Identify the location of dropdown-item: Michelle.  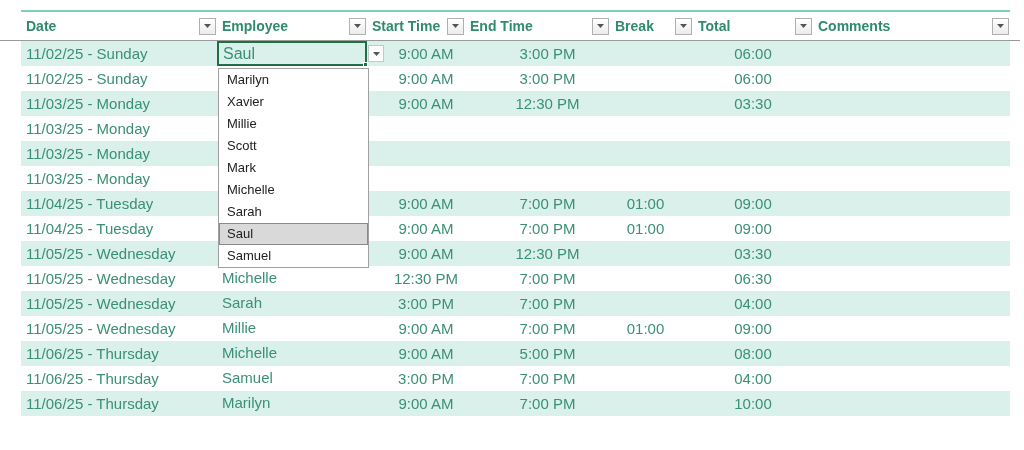
(293, 190).